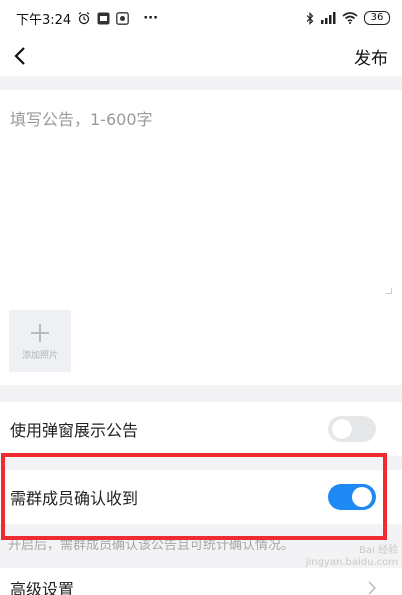  Describe the element at coordinates (39, 355) in the screenshot. I see `add-photo-label: 添加照片` at that location.